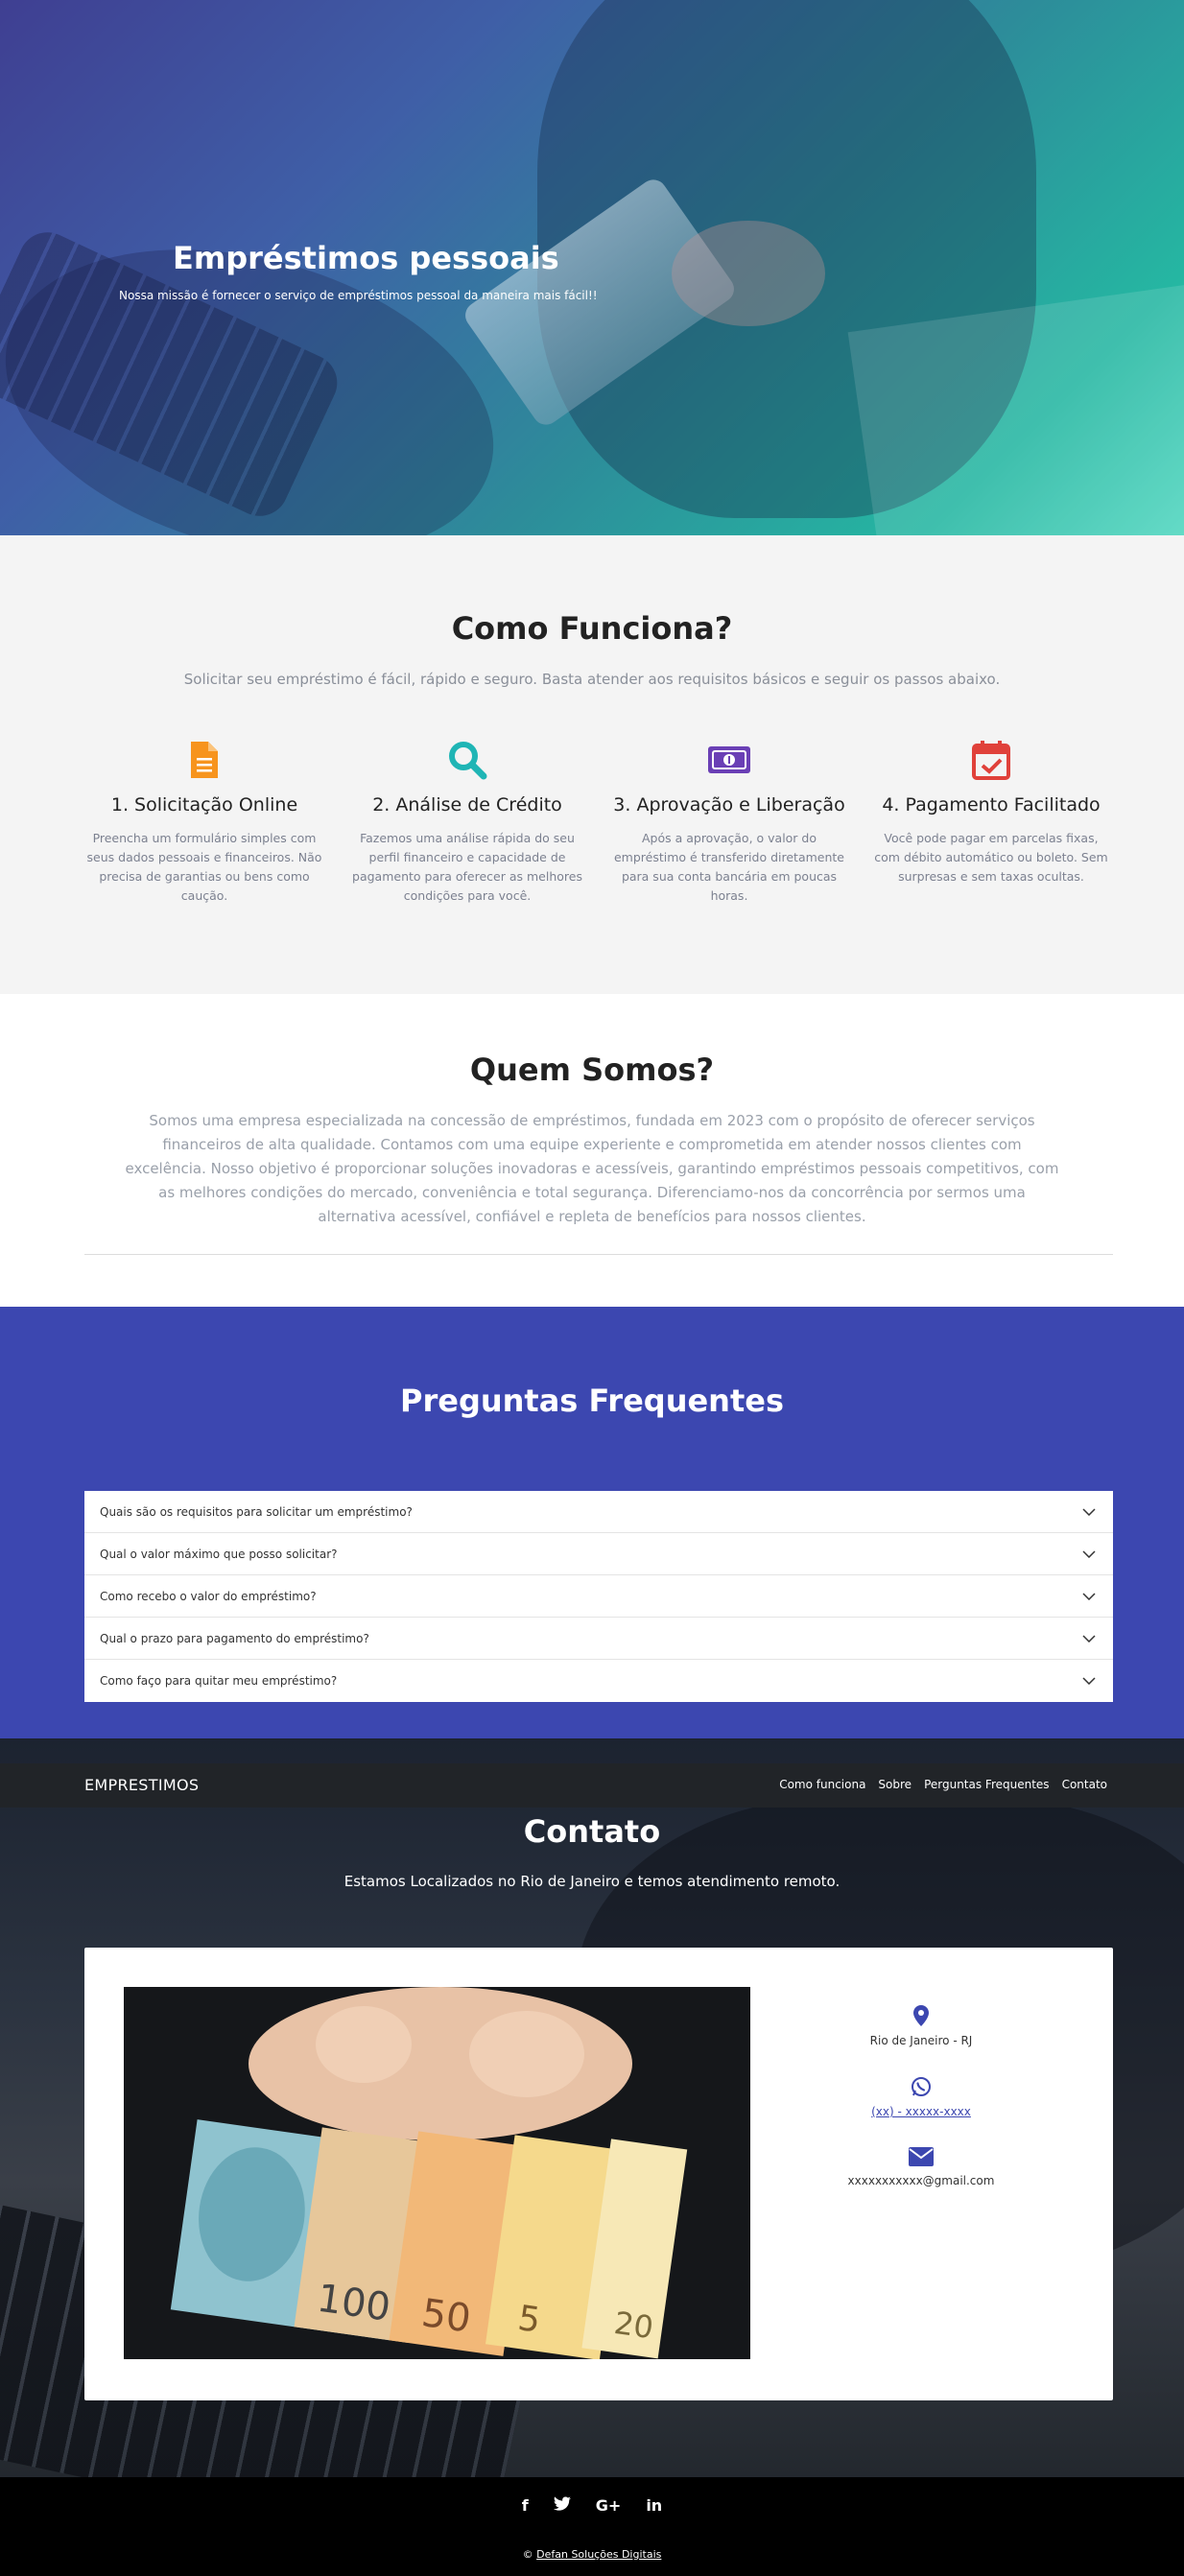  Describe the element at coordinates (592, 629) in the screenshot. I see `how-it-works-title: Como Funciona?` at that location.